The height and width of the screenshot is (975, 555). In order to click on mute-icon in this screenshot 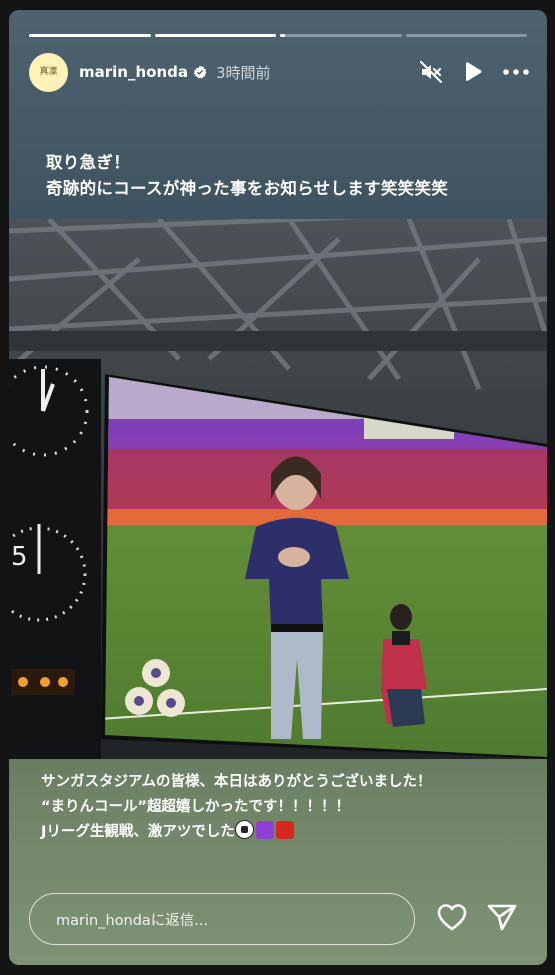, I will do `click(431, 72)`.